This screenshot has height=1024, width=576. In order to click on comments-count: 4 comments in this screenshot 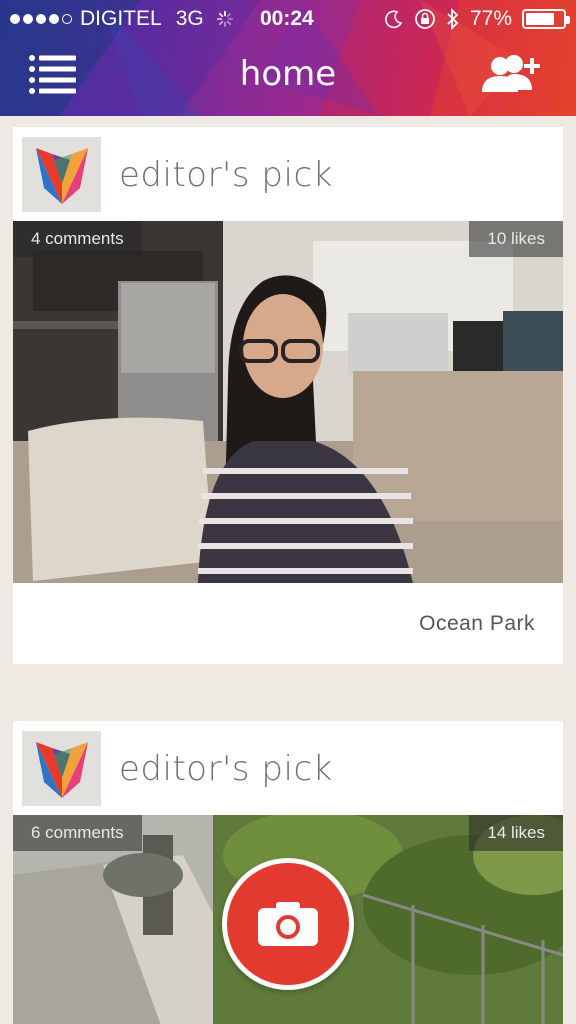, I will do `click(77, 239)`.